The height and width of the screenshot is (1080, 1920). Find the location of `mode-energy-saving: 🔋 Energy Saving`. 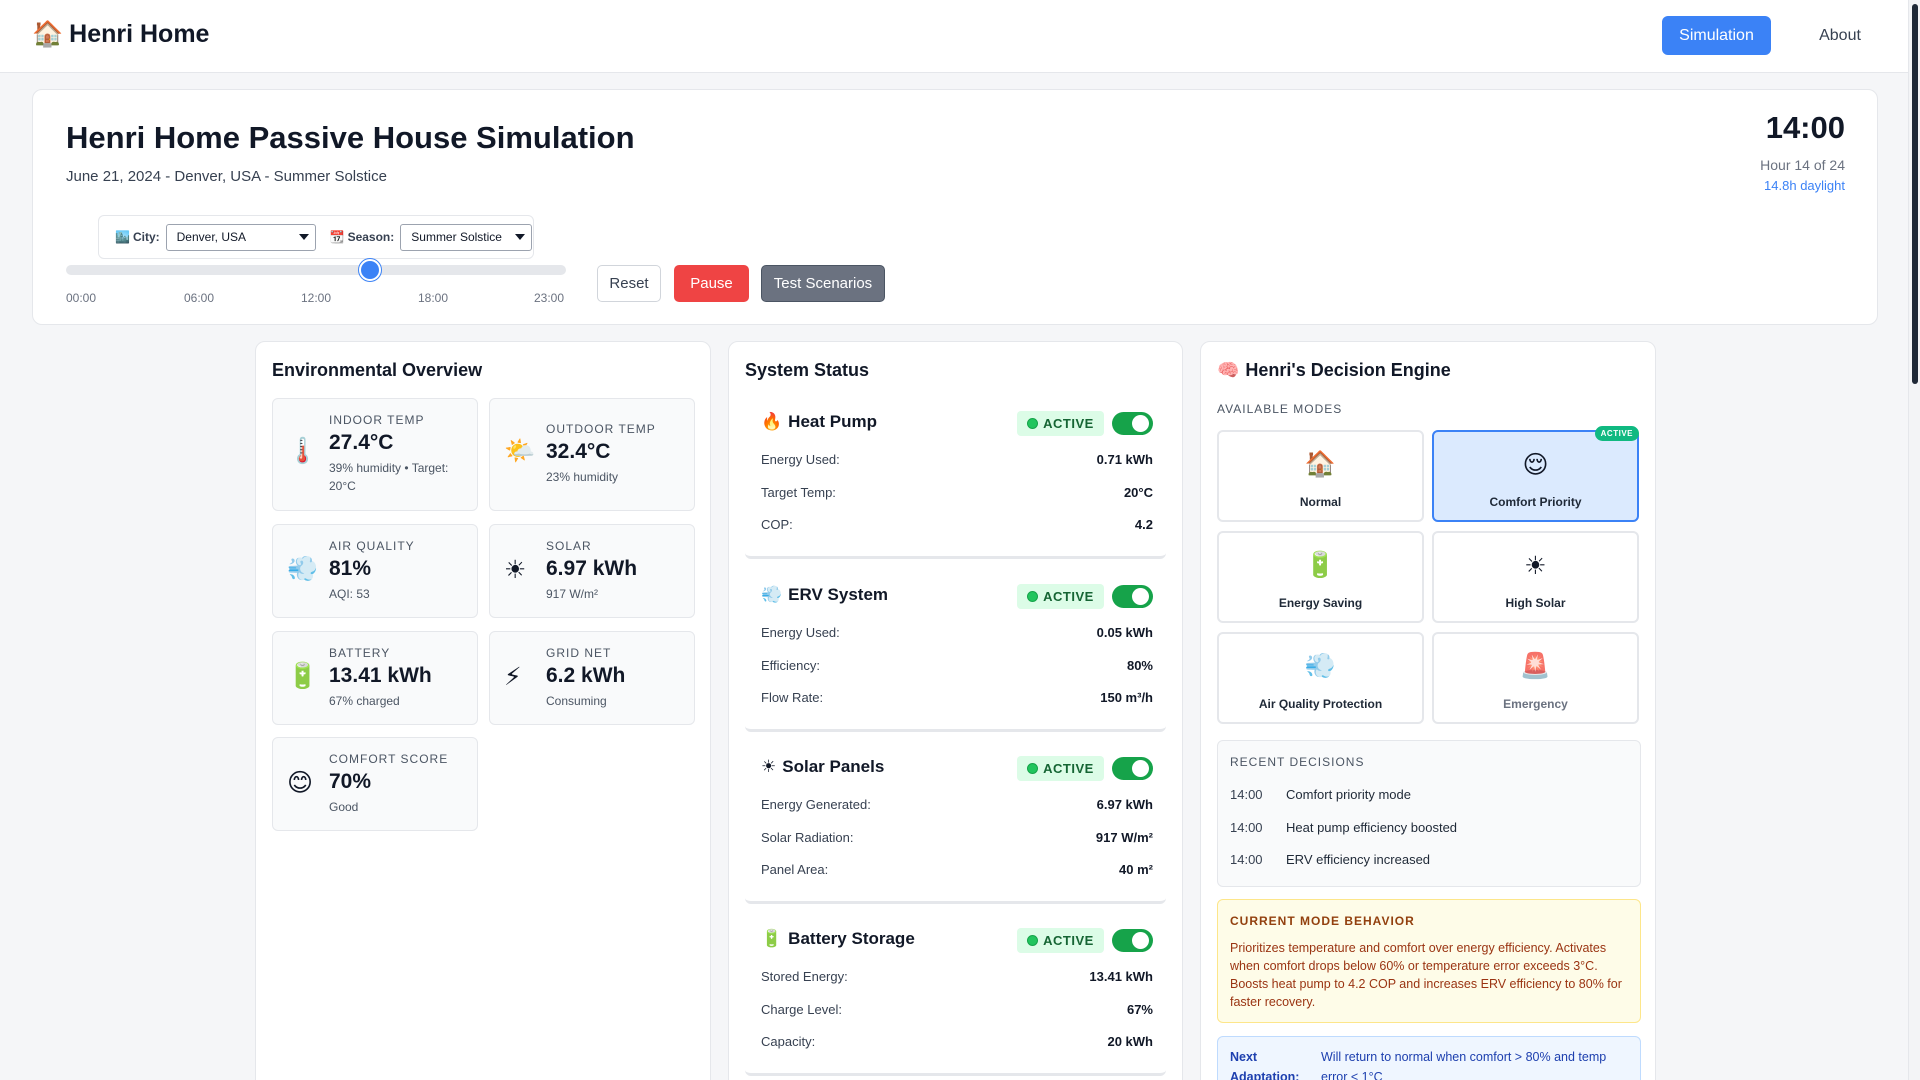

mode-energy-saving: 🔋 Energy Saving is located at coordinates (1320, 577).